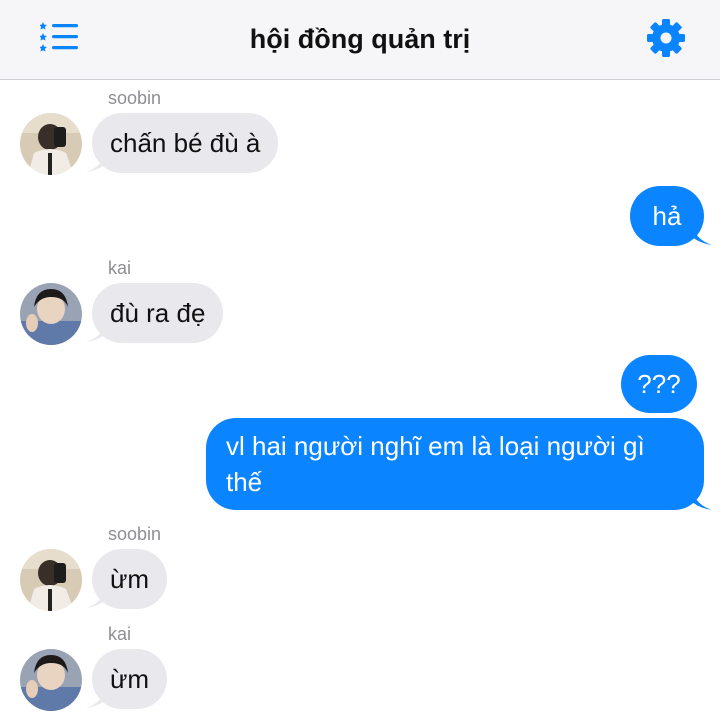 This screenshot has height=720, width=720. What do you see at coordinates (59, 37) in the screenshot?
I see `list-icon` at bounding box center [59, 37].